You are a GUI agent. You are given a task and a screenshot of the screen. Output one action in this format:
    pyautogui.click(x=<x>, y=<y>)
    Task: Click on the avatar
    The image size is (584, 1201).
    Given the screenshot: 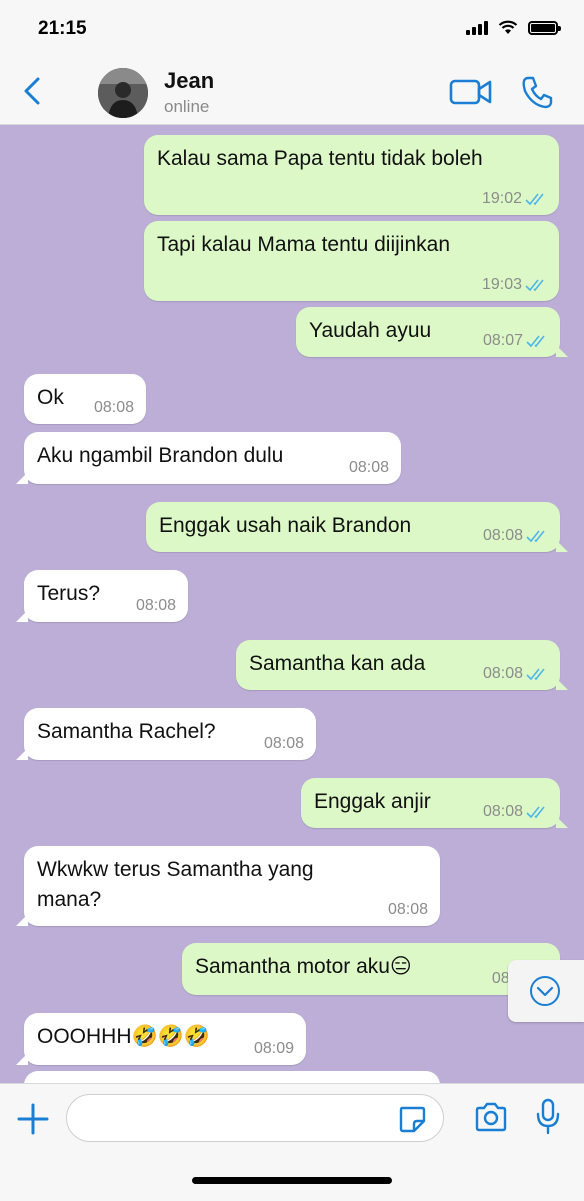 What is the action you would take?
    pyautogui.click(x=123, y=93)
    